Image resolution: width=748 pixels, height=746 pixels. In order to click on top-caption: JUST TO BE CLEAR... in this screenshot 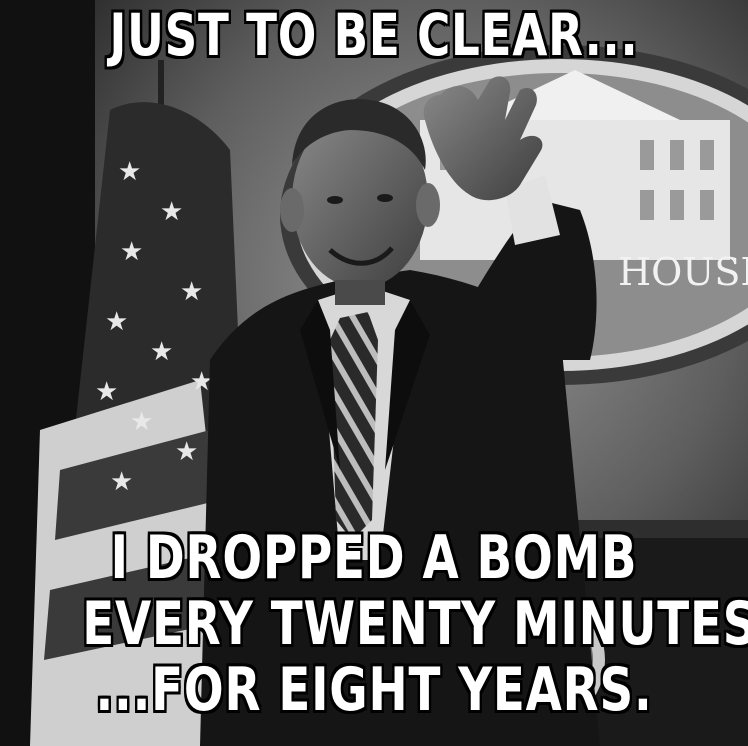, I will do `click(374, 35)`.